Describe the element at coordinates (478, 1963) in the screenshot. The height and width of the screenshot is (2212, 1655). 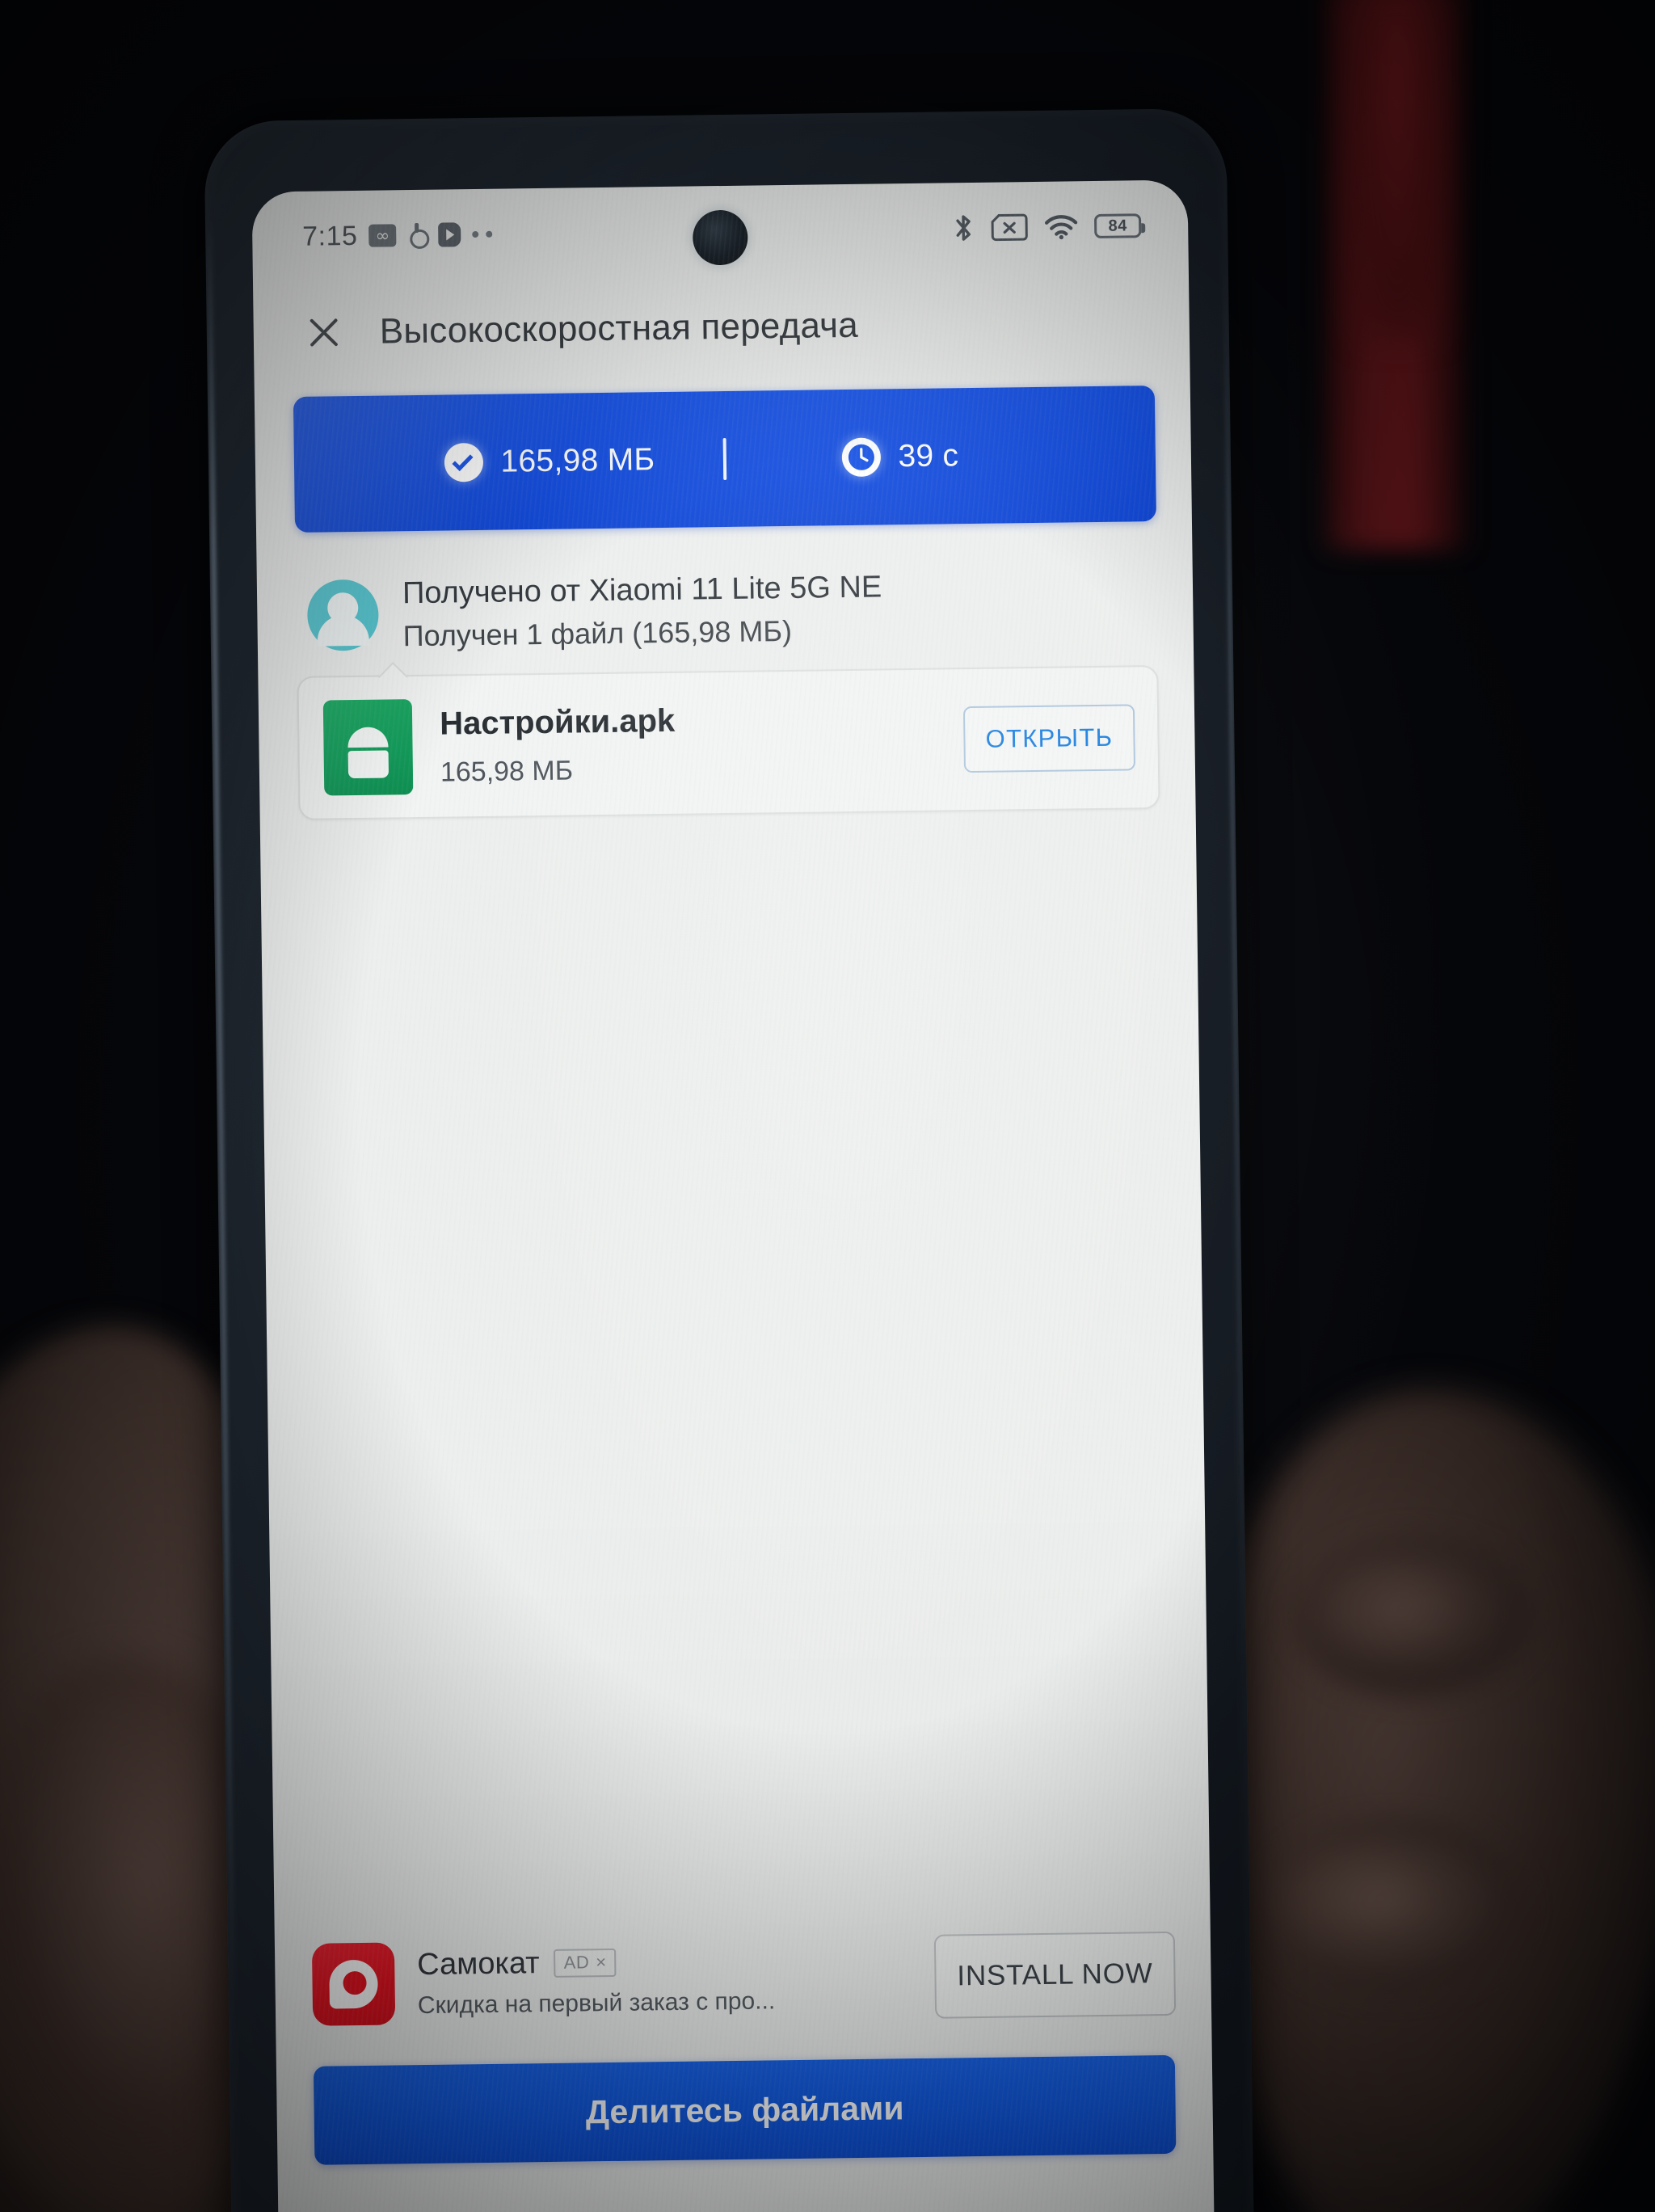
I see `ad-title: Самокат` at that location.